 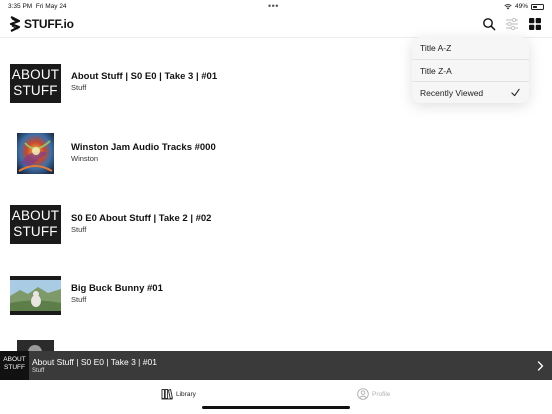 I want to click on multitasking-dots-icon: •••, so click(x=273, y=6).